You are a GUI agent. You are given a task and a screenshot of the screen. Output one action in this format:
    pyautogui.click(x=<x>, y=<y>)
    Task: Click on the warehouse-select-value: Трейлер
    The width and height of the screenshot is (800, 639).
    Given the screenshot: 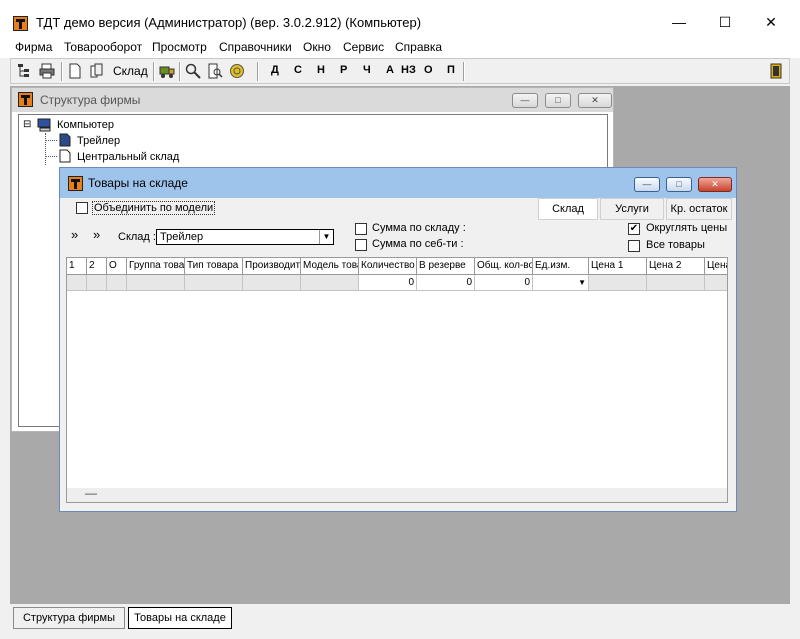 What is the action you would take?
    pyautogui.click(x=182, y=237)
    